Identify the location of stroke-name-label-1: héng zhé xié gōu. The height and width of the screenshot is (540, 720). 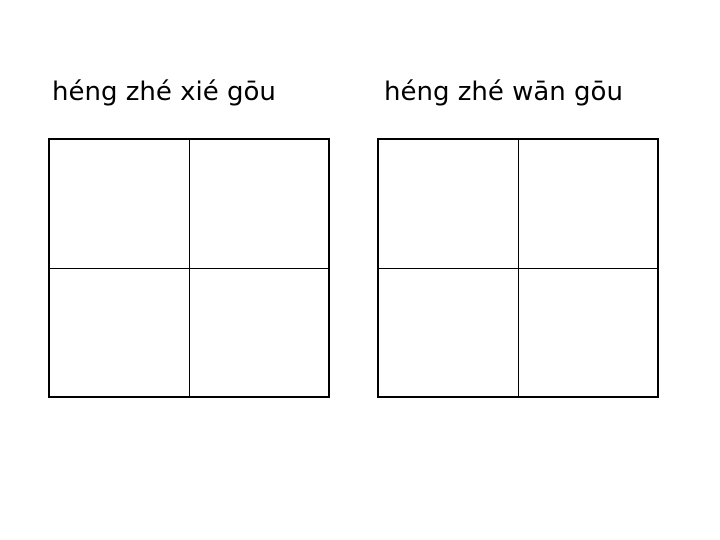
(164, 92).